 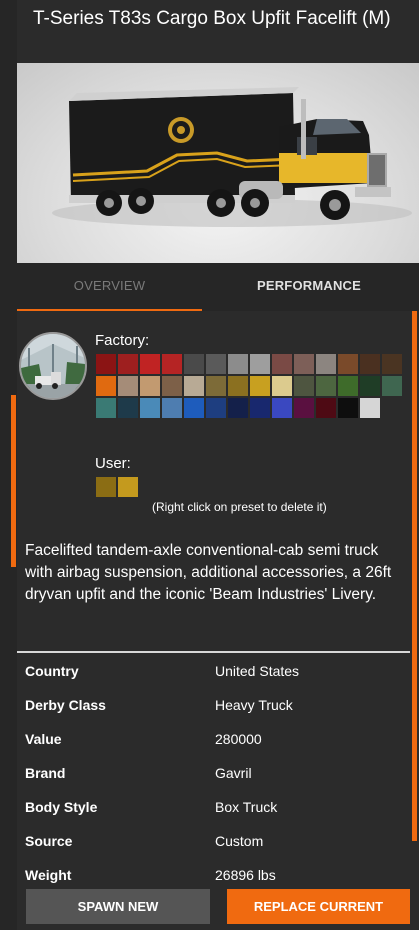 What do you see at coordinates (13, 481) in the screenshot?
I see `scroll-indicator-left` at bounding box center [13, 481].